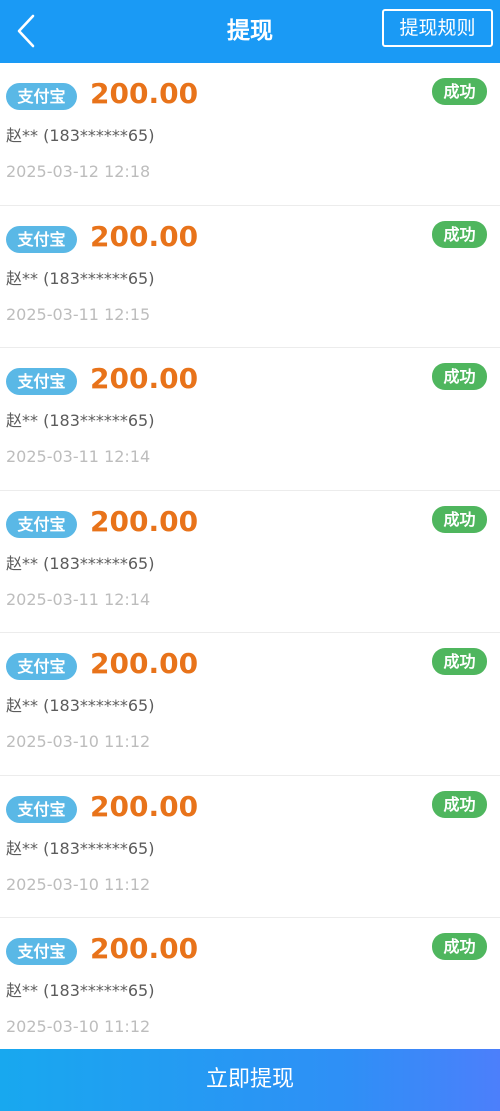 The width and height of the screenshot is (500, 1111). Describe the element at coordinates (437, 28) in the screenshot. I see `withdraw-rules-button: 提现规则` at that location.